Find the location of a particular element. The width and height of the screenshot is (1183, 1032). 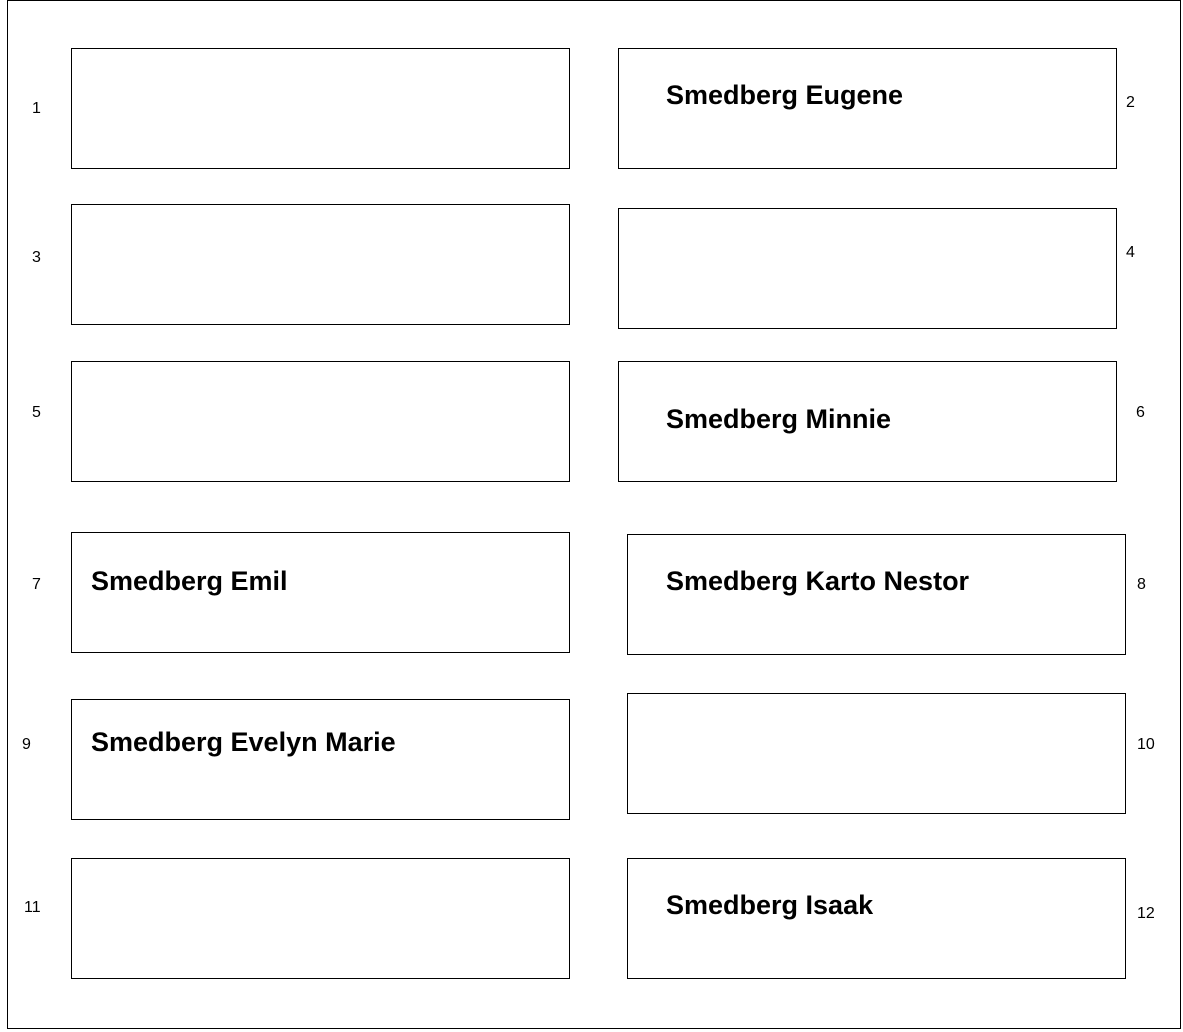

slot-number-9: 9 is located at coordinates (26, 744).